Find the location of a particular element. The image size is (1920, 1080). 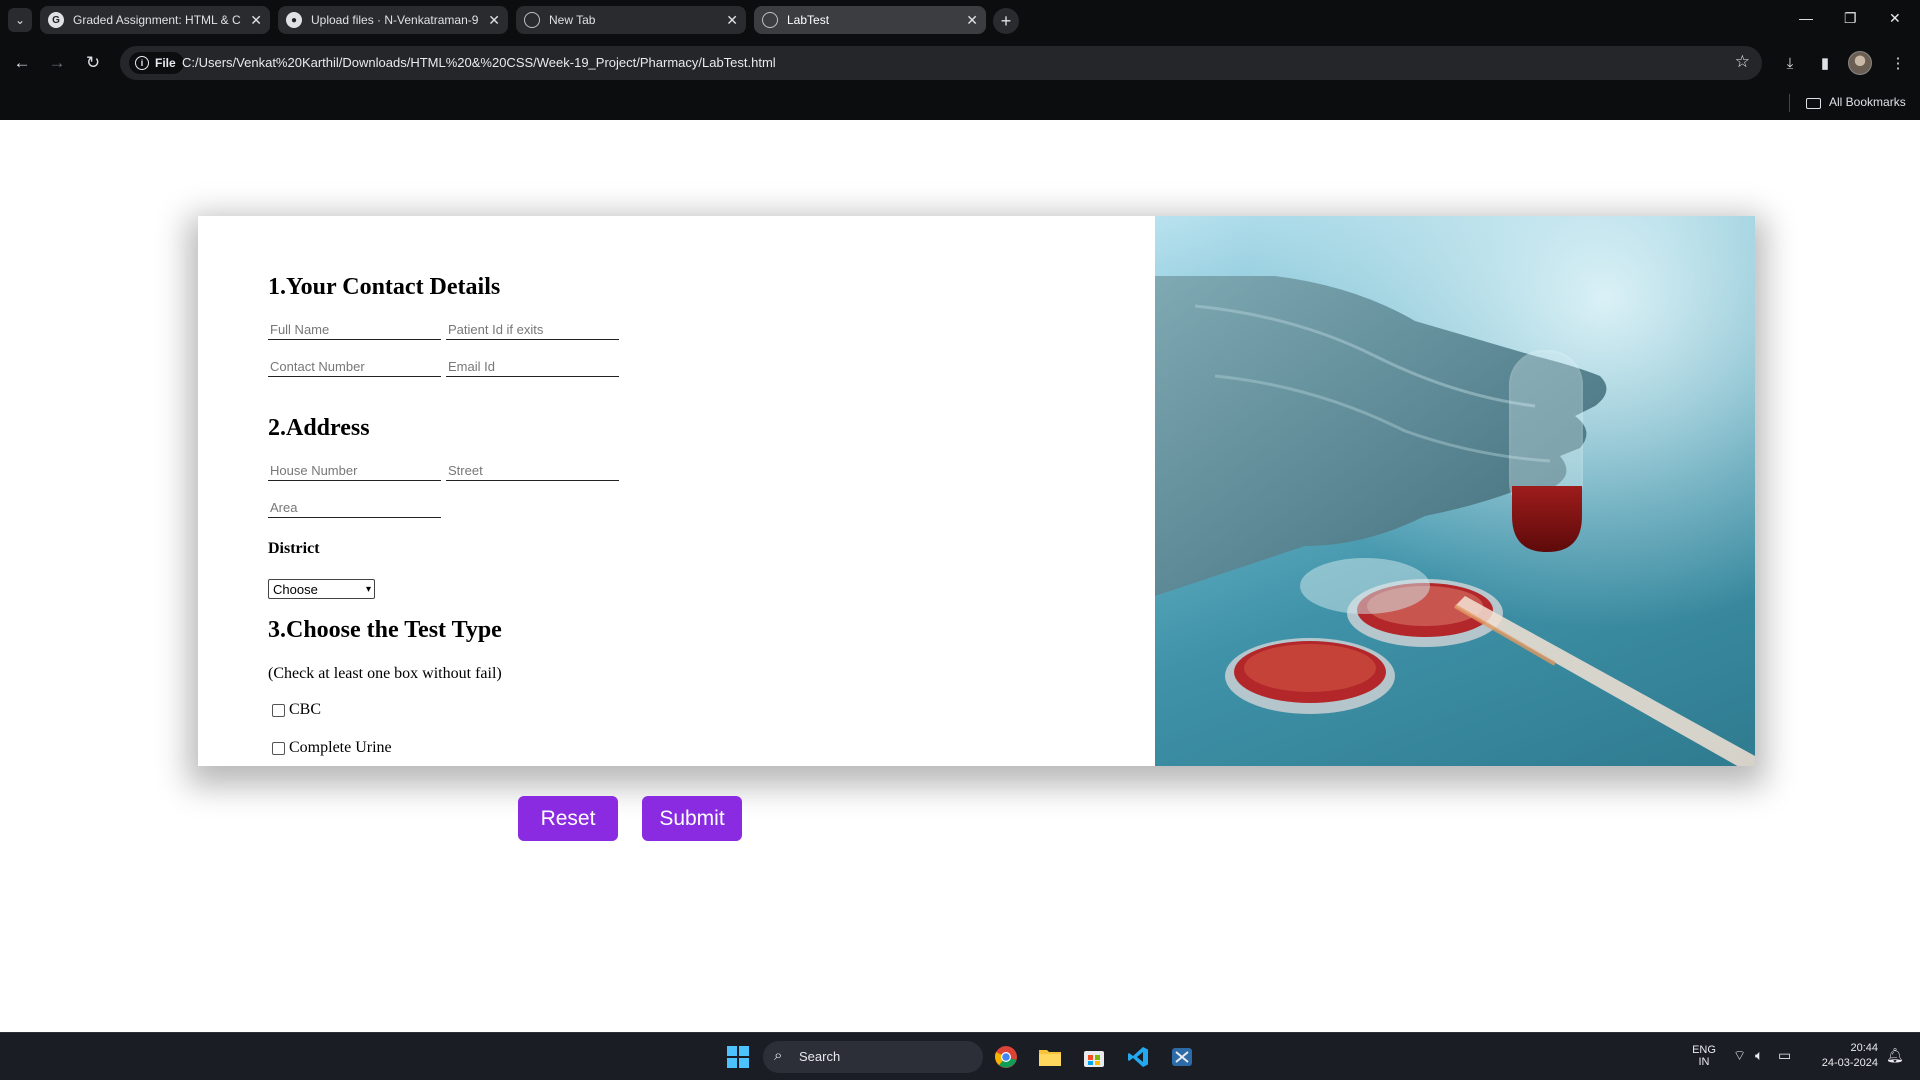

language-indicator: ENG IN is located at coordinates (1704, 1056).